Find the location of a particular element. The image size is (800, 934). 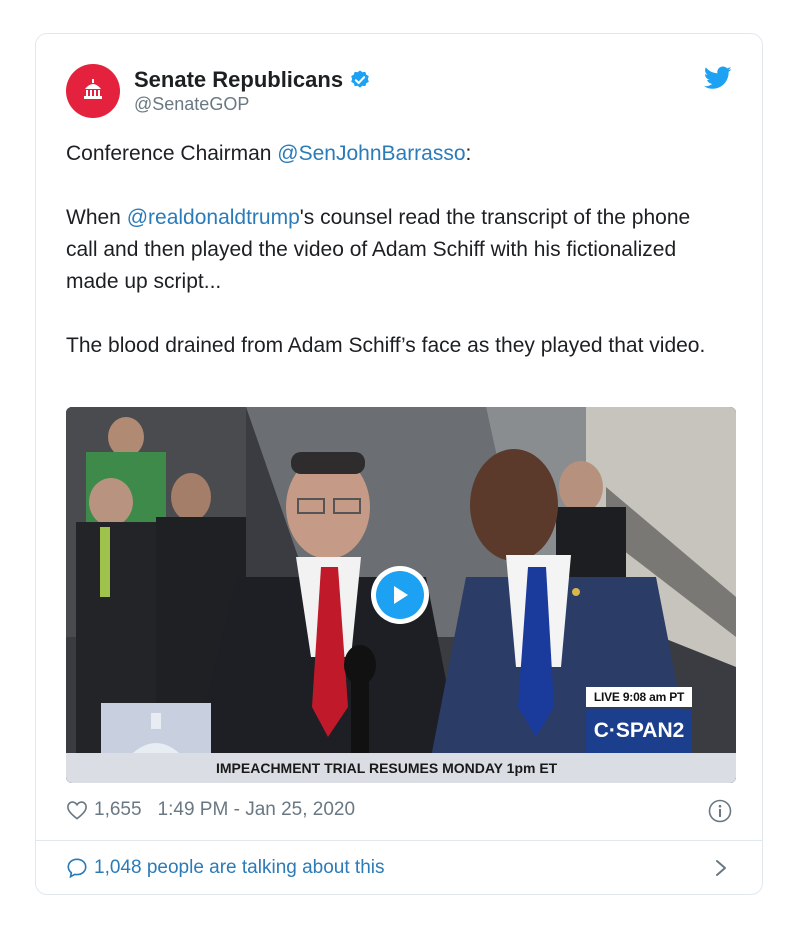

news-ticker: IMPEACHMENT TRIAL RESUMES MONDAY 1pm ET is located at coordinates (401, 768).